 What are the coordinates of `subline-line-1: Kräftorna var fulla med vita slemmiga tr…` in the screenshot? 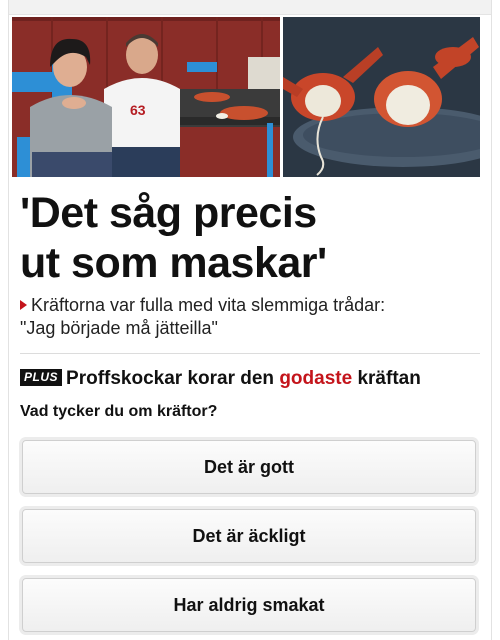 It's located at (208, 305).